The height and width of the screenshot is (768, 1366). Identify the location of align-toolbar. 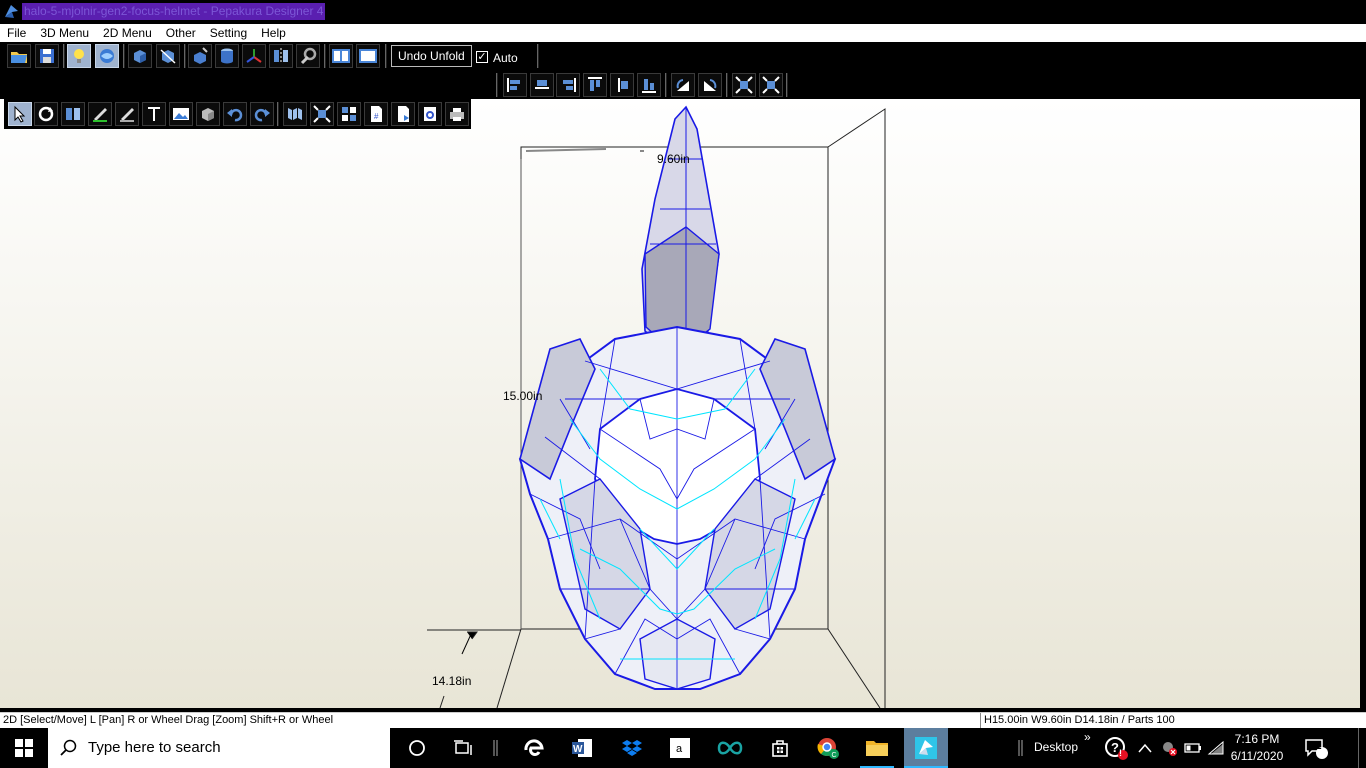
(683, 85).